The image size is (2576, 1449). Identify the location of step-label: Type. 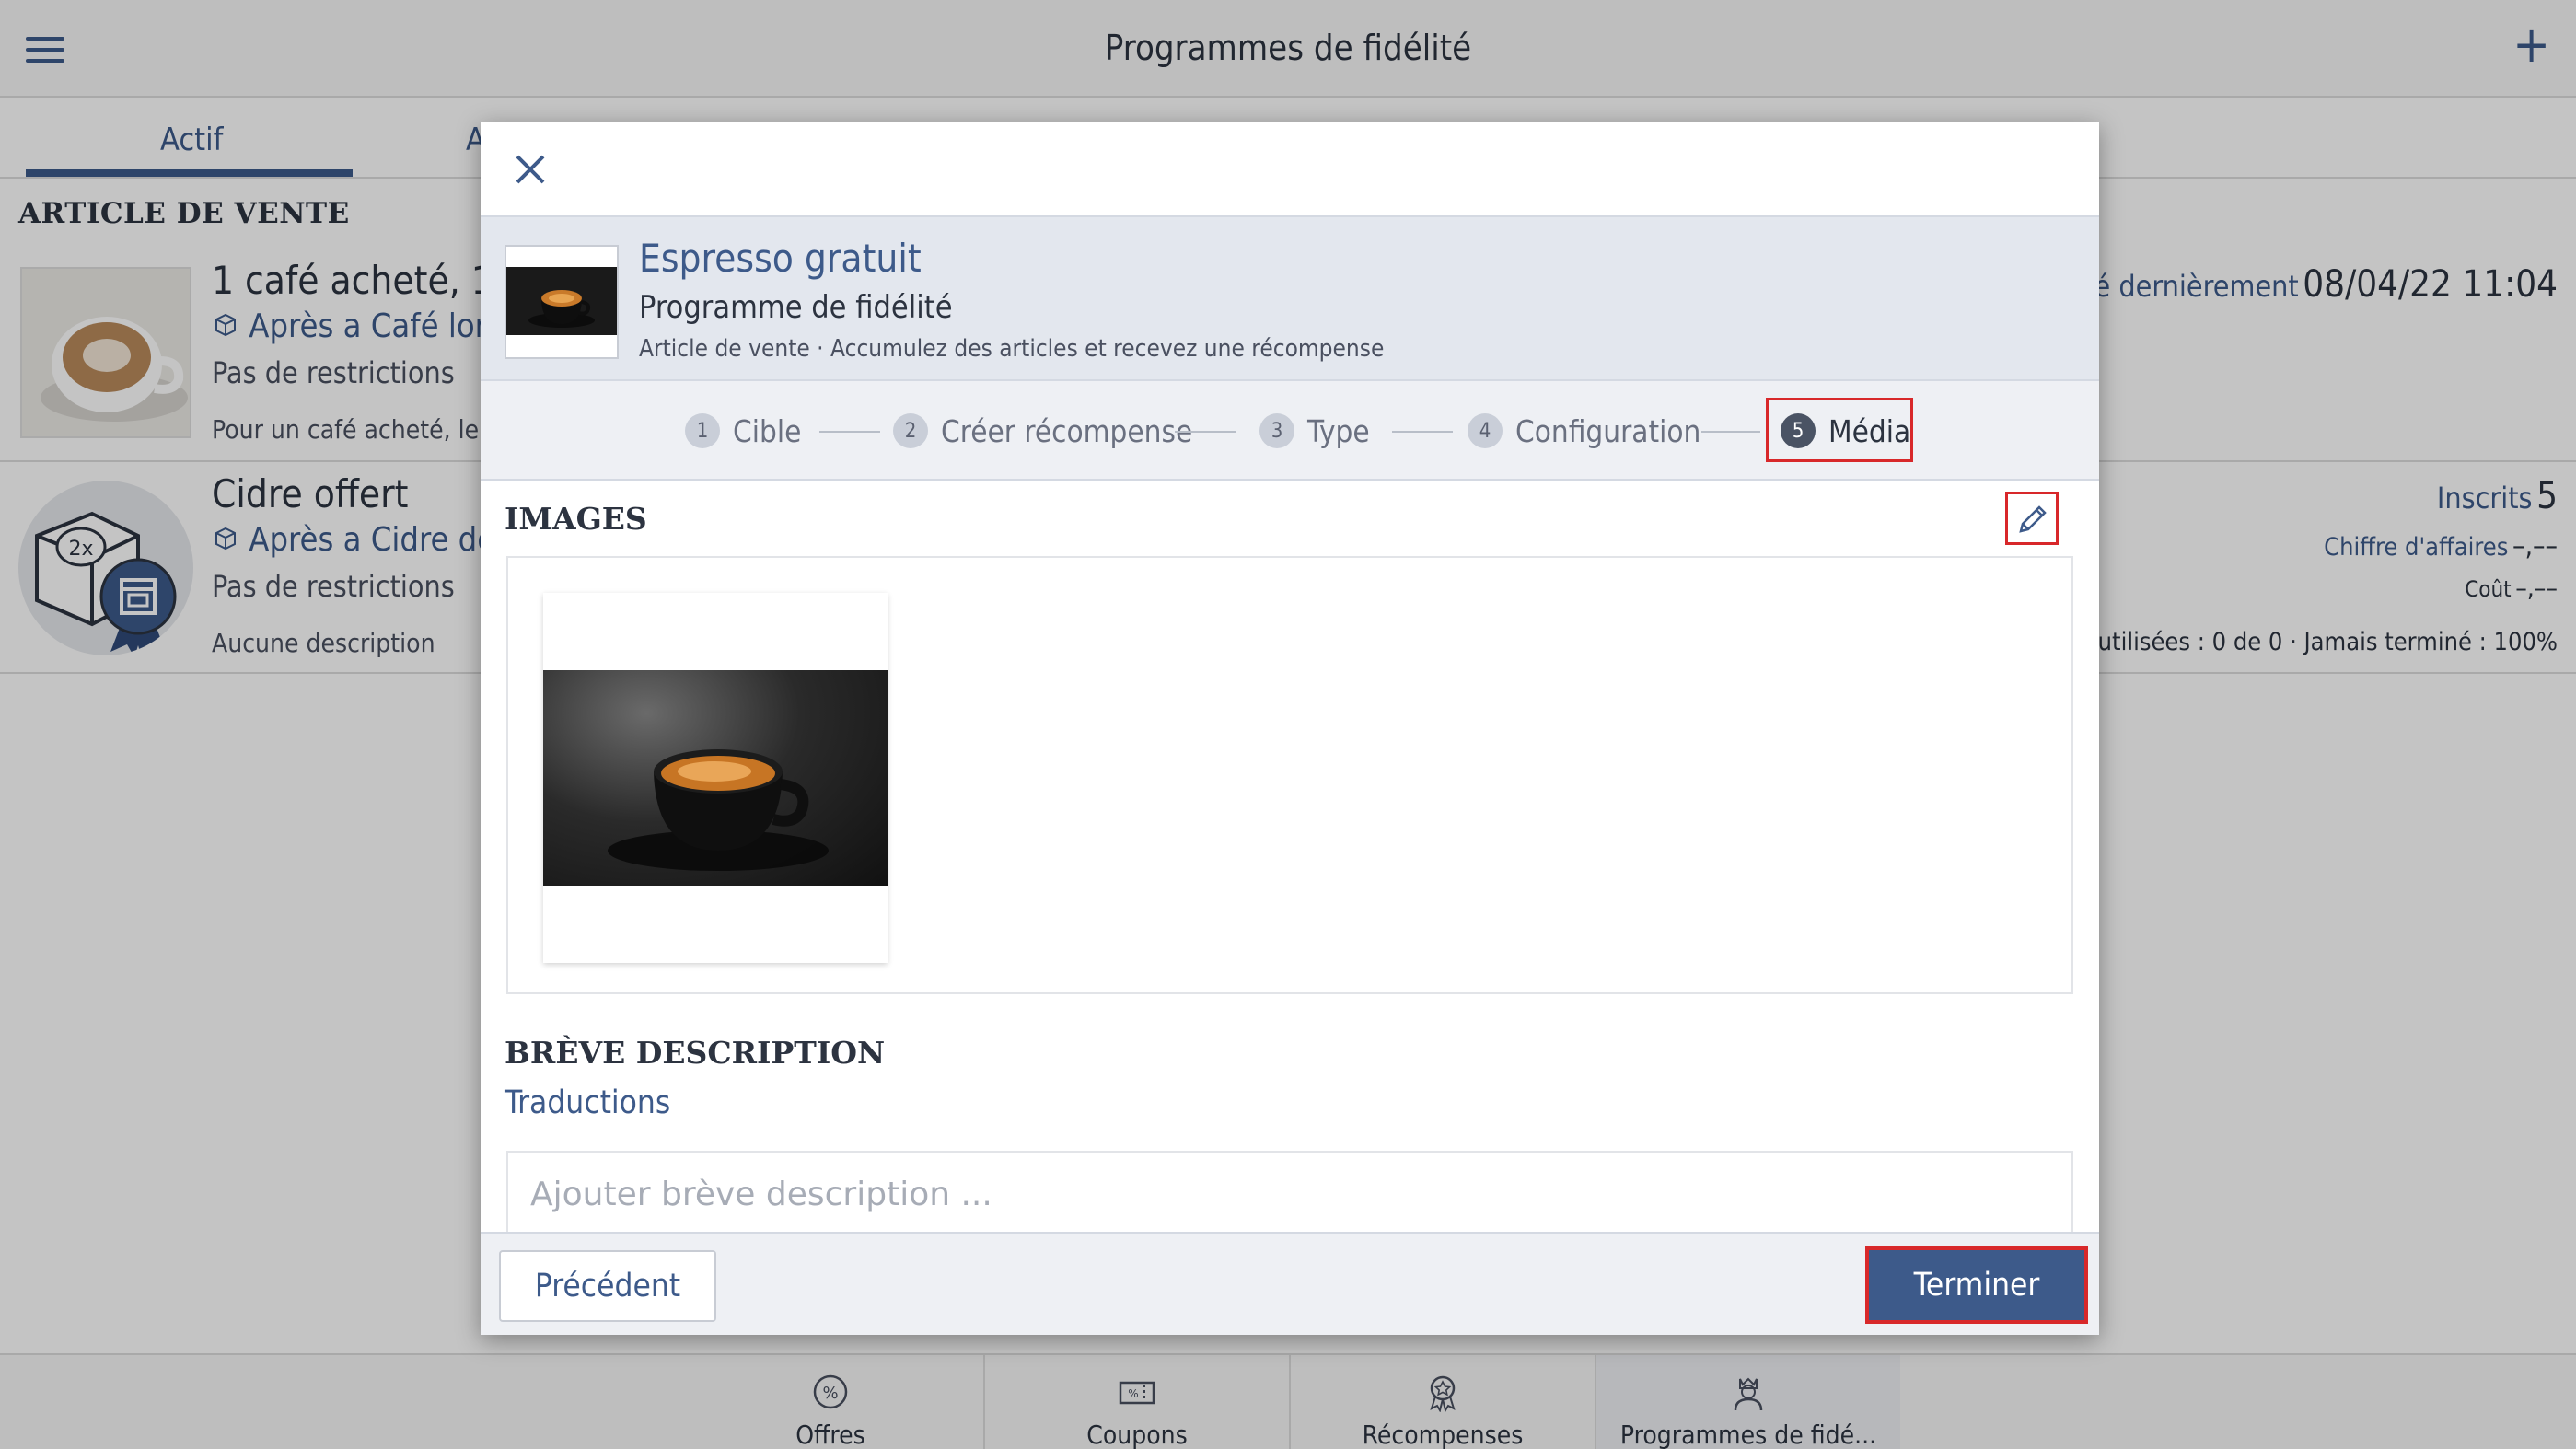
(1338, 431).